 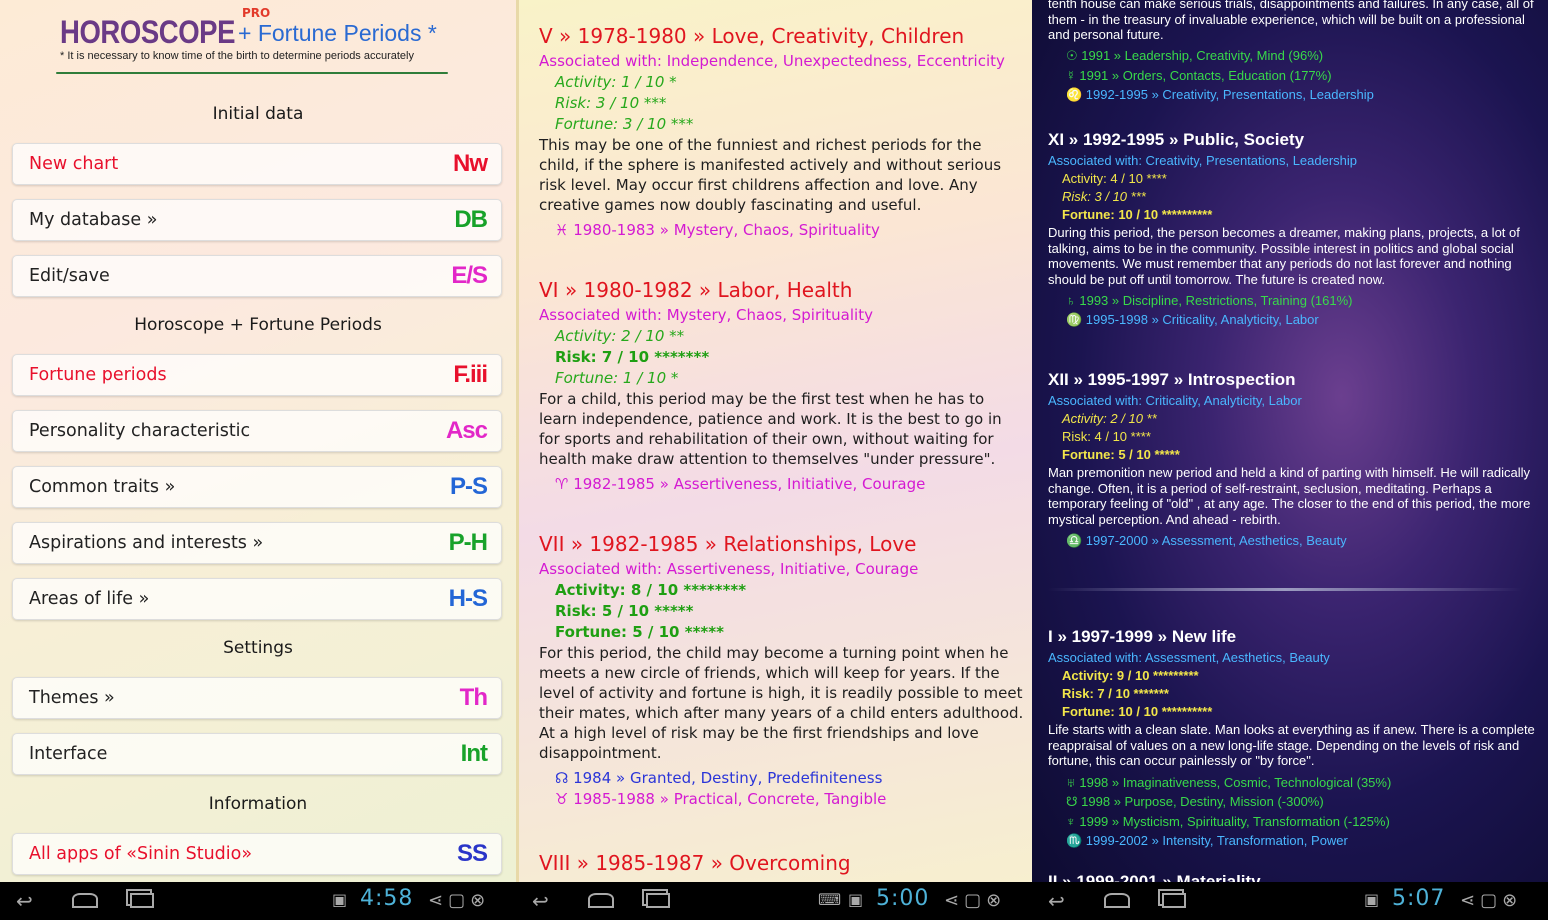 I want to click on my-database-button: My database » DB, so click(x=257, y=220).